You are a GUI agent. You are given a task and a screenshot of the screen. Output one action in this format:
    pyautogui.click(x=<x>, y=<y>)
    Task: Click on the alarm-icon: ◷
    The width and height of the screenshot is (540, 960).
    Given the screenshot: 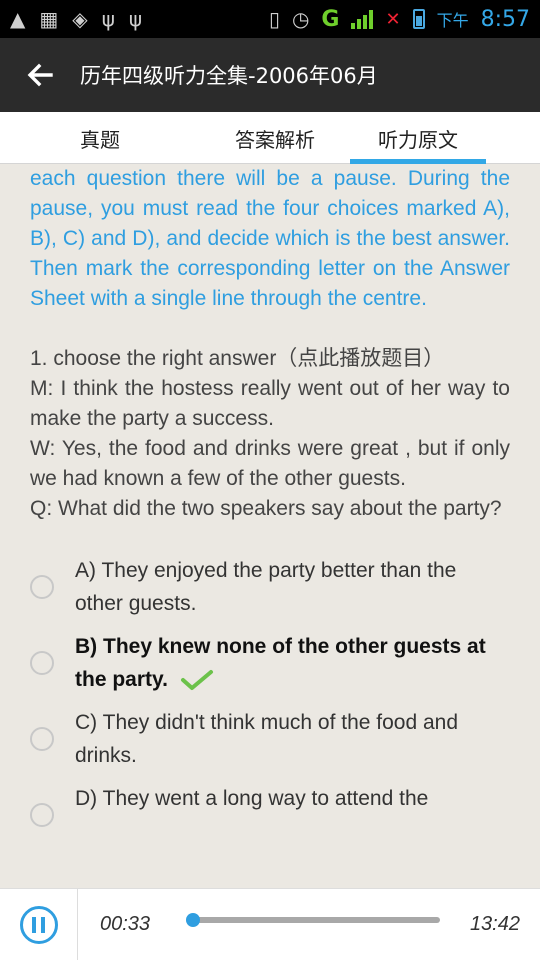 What is the action you would take?
    pyautogui.click(x=300, y=19)
    